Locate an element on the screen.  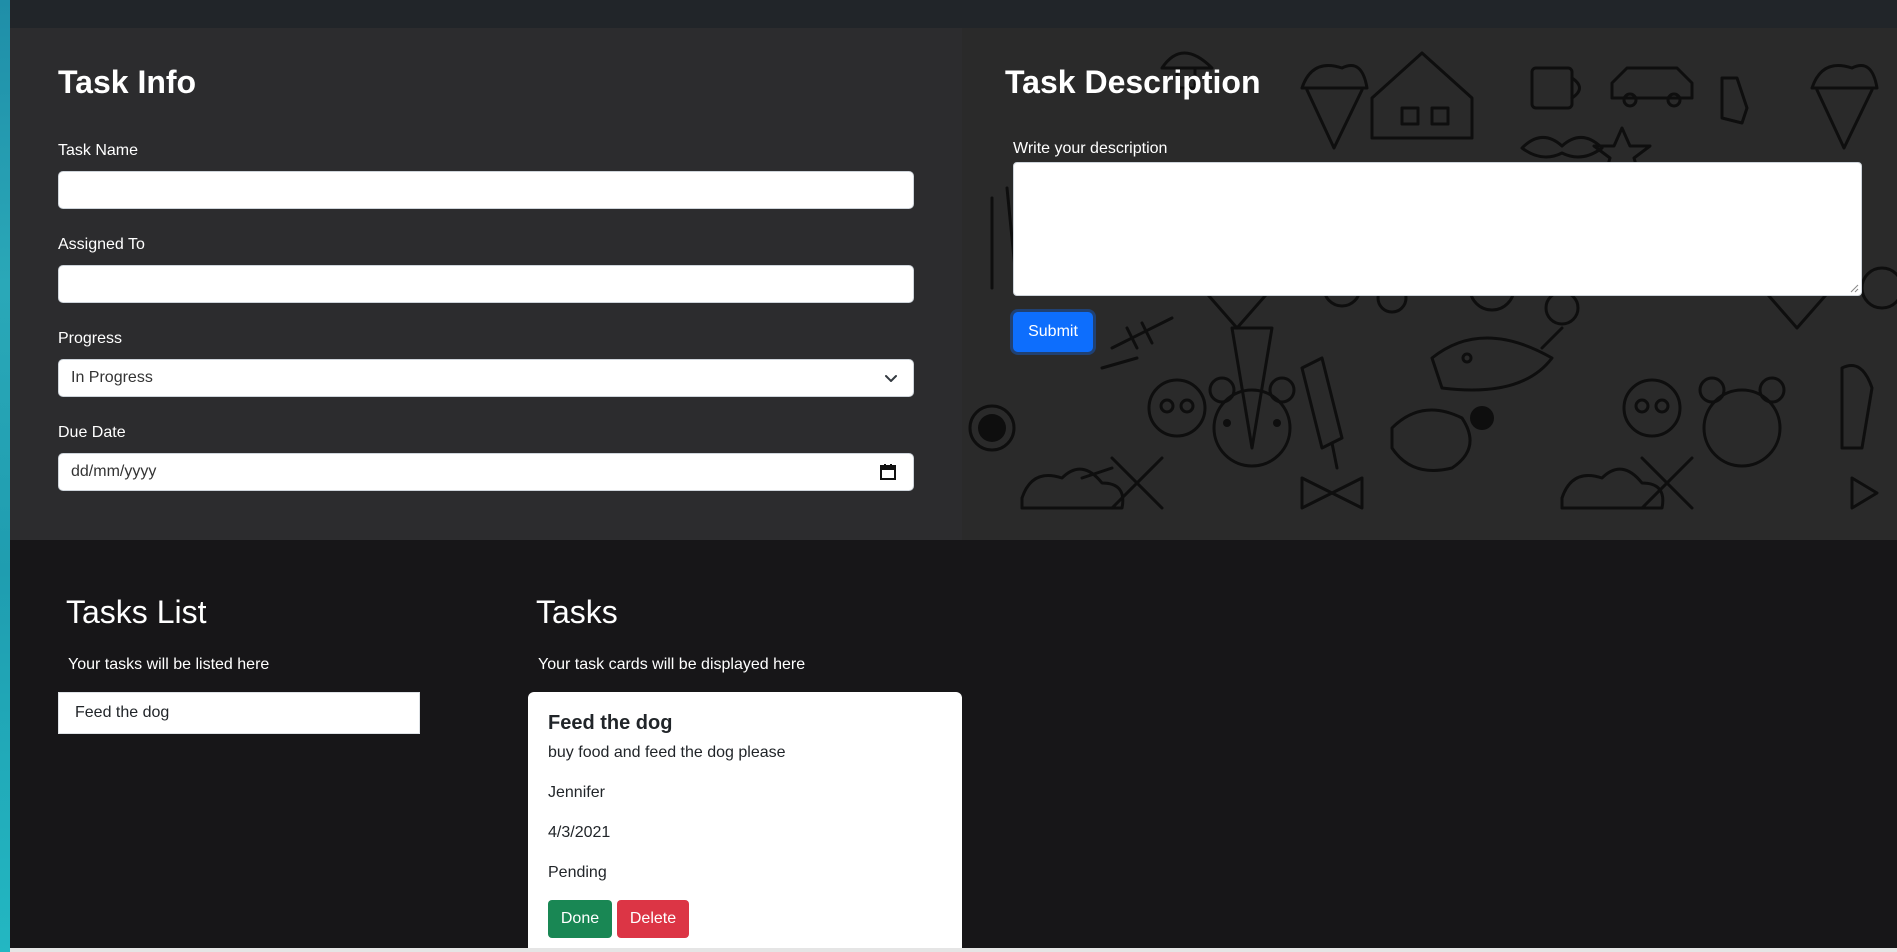
task-card-status: Pending is located at coordinates (577, 872).